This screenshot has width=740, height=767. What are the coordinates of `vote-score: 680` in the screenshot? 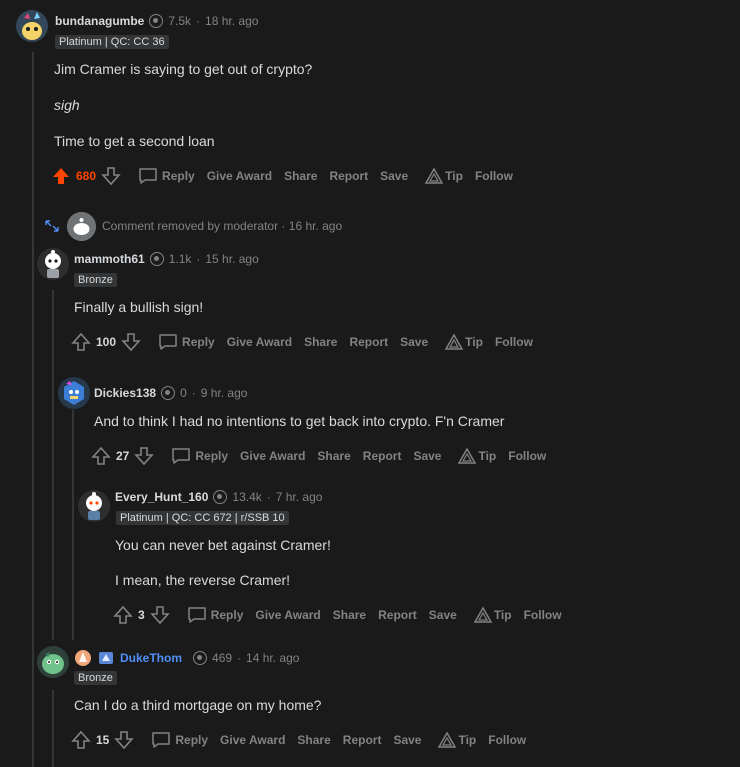 It's located at (86, 176).